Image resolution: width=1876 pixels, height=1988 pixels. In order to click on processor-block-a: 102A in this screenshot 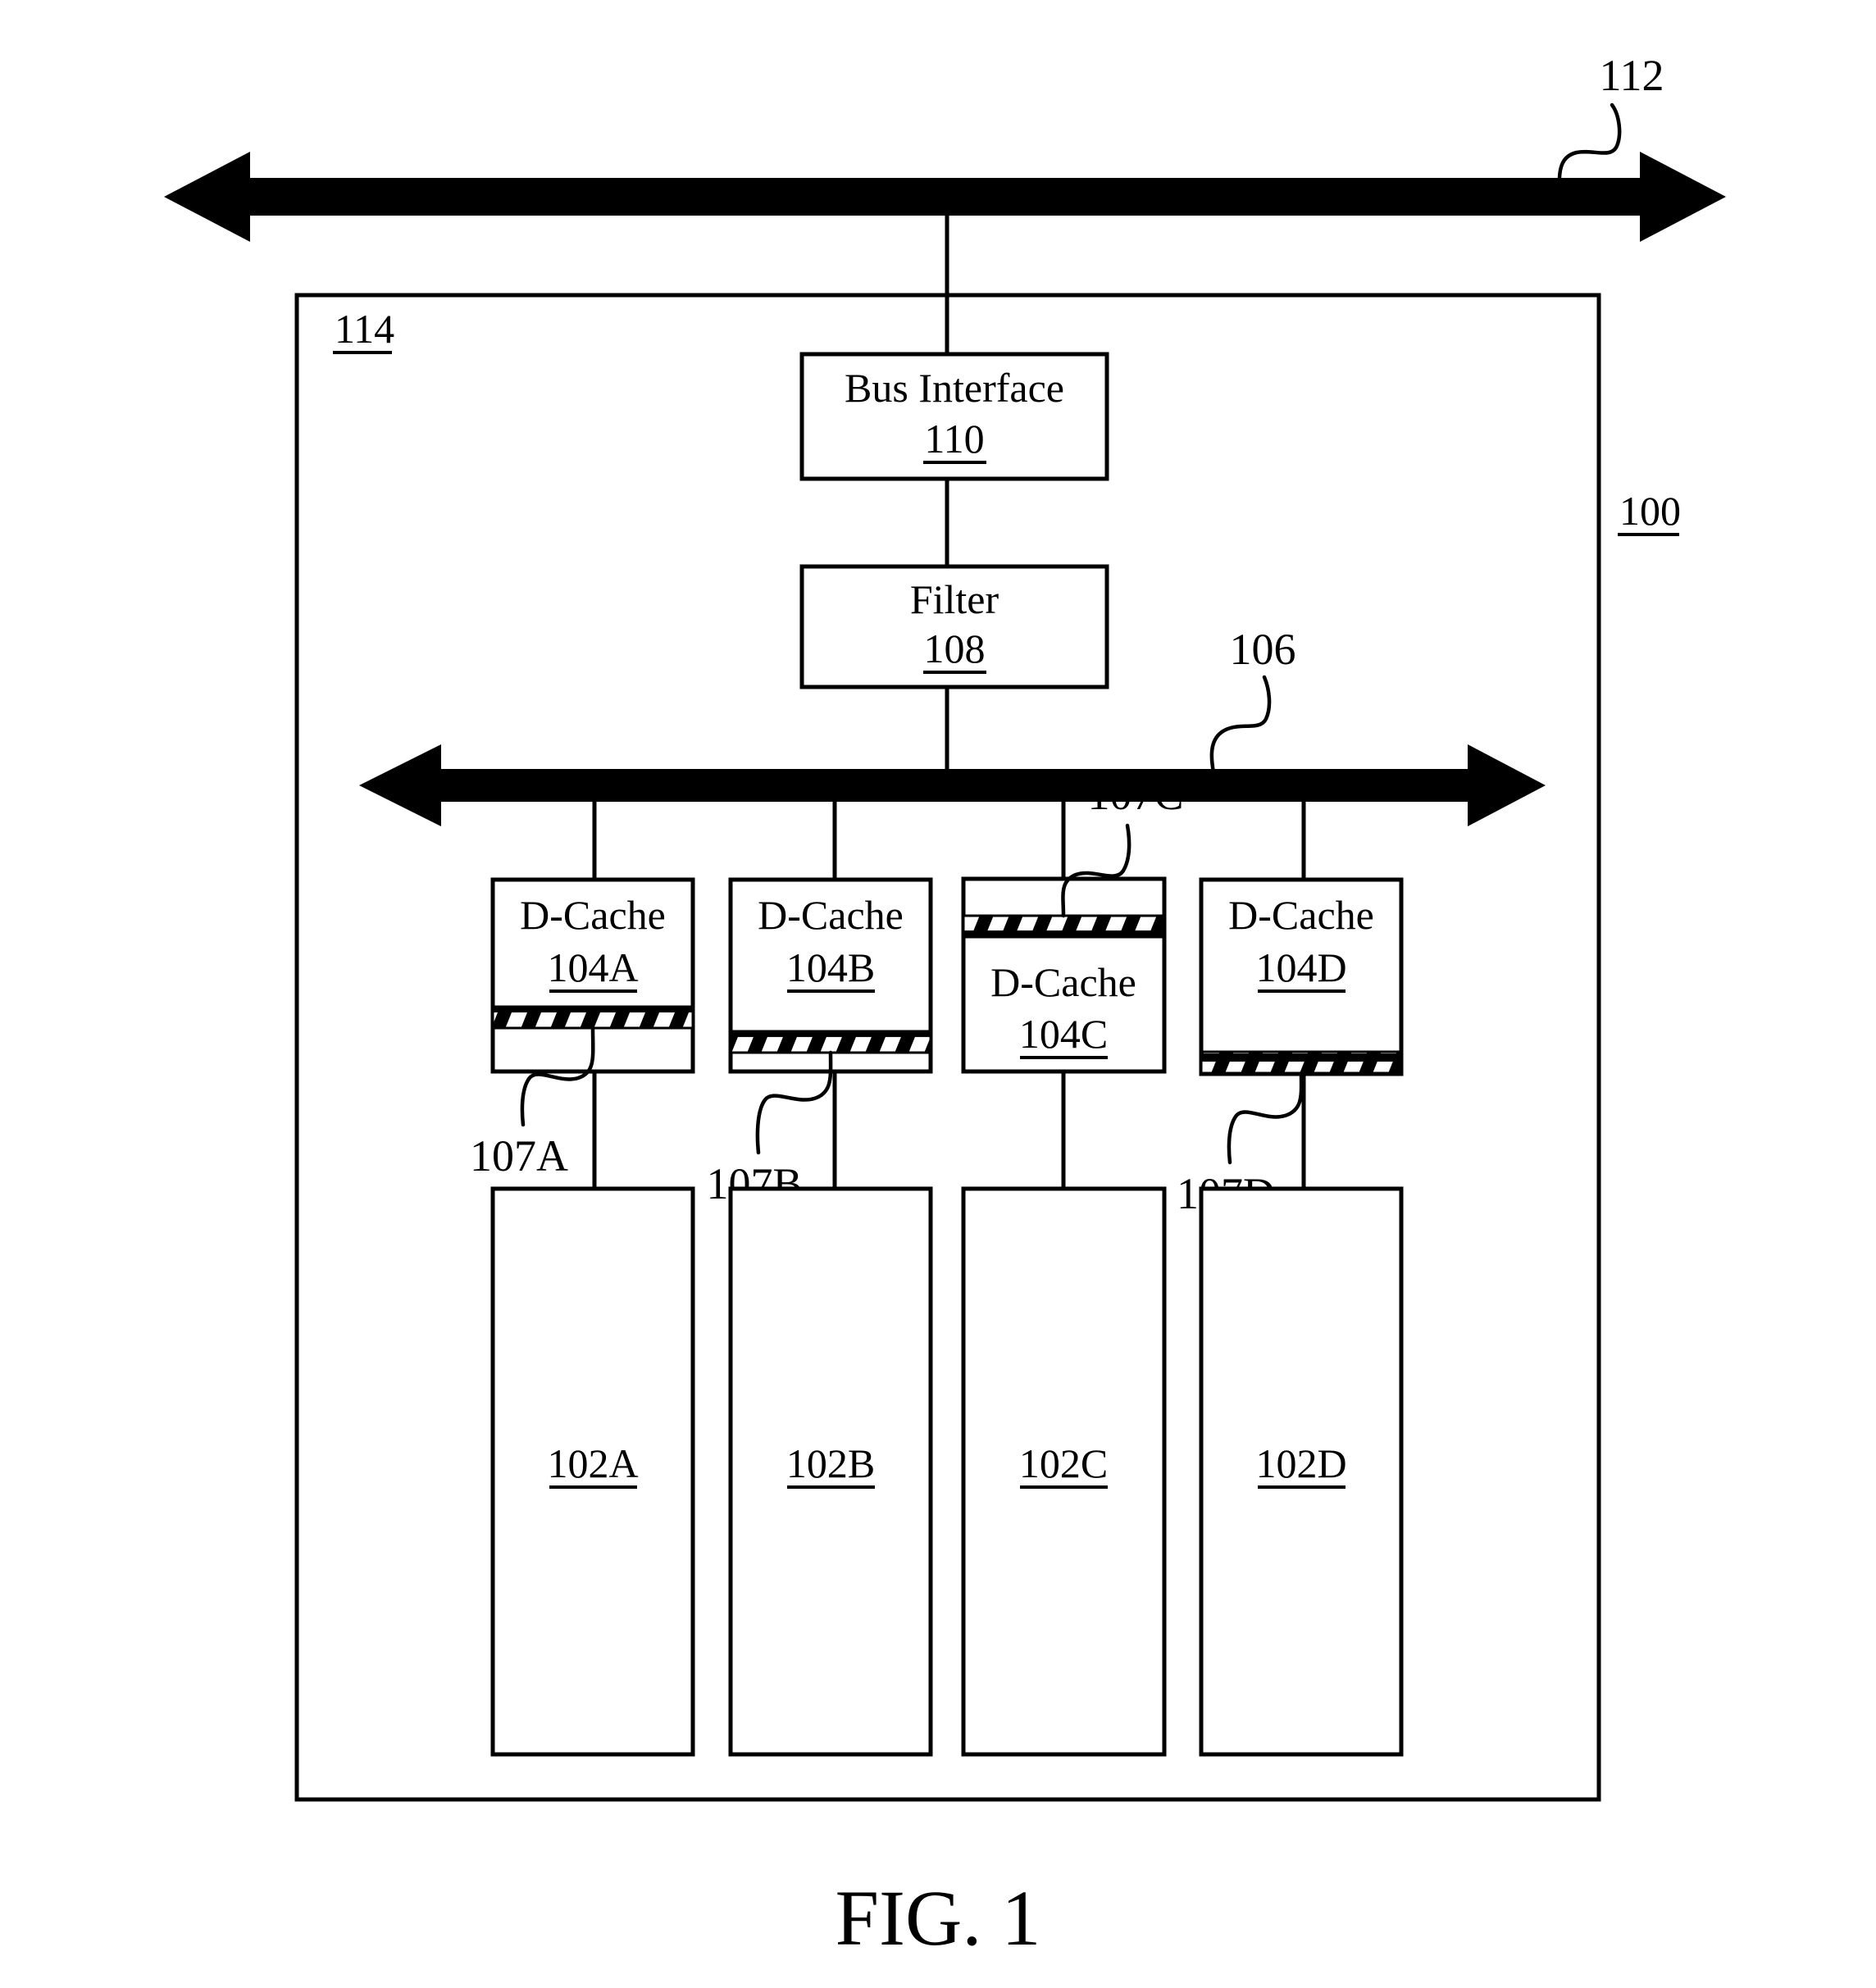, I will do `click(592, 1471)`.